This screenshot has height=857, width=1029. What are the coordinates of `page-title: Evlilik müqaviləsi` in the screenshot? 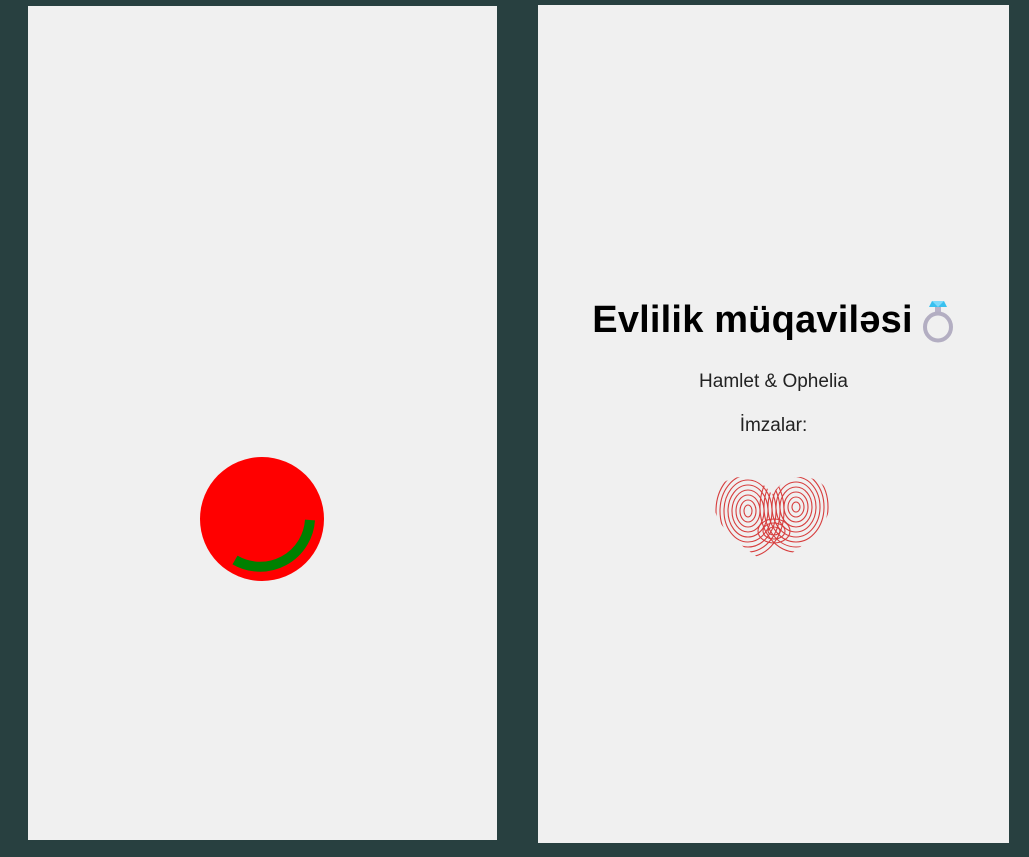 It's located at (752, 319).